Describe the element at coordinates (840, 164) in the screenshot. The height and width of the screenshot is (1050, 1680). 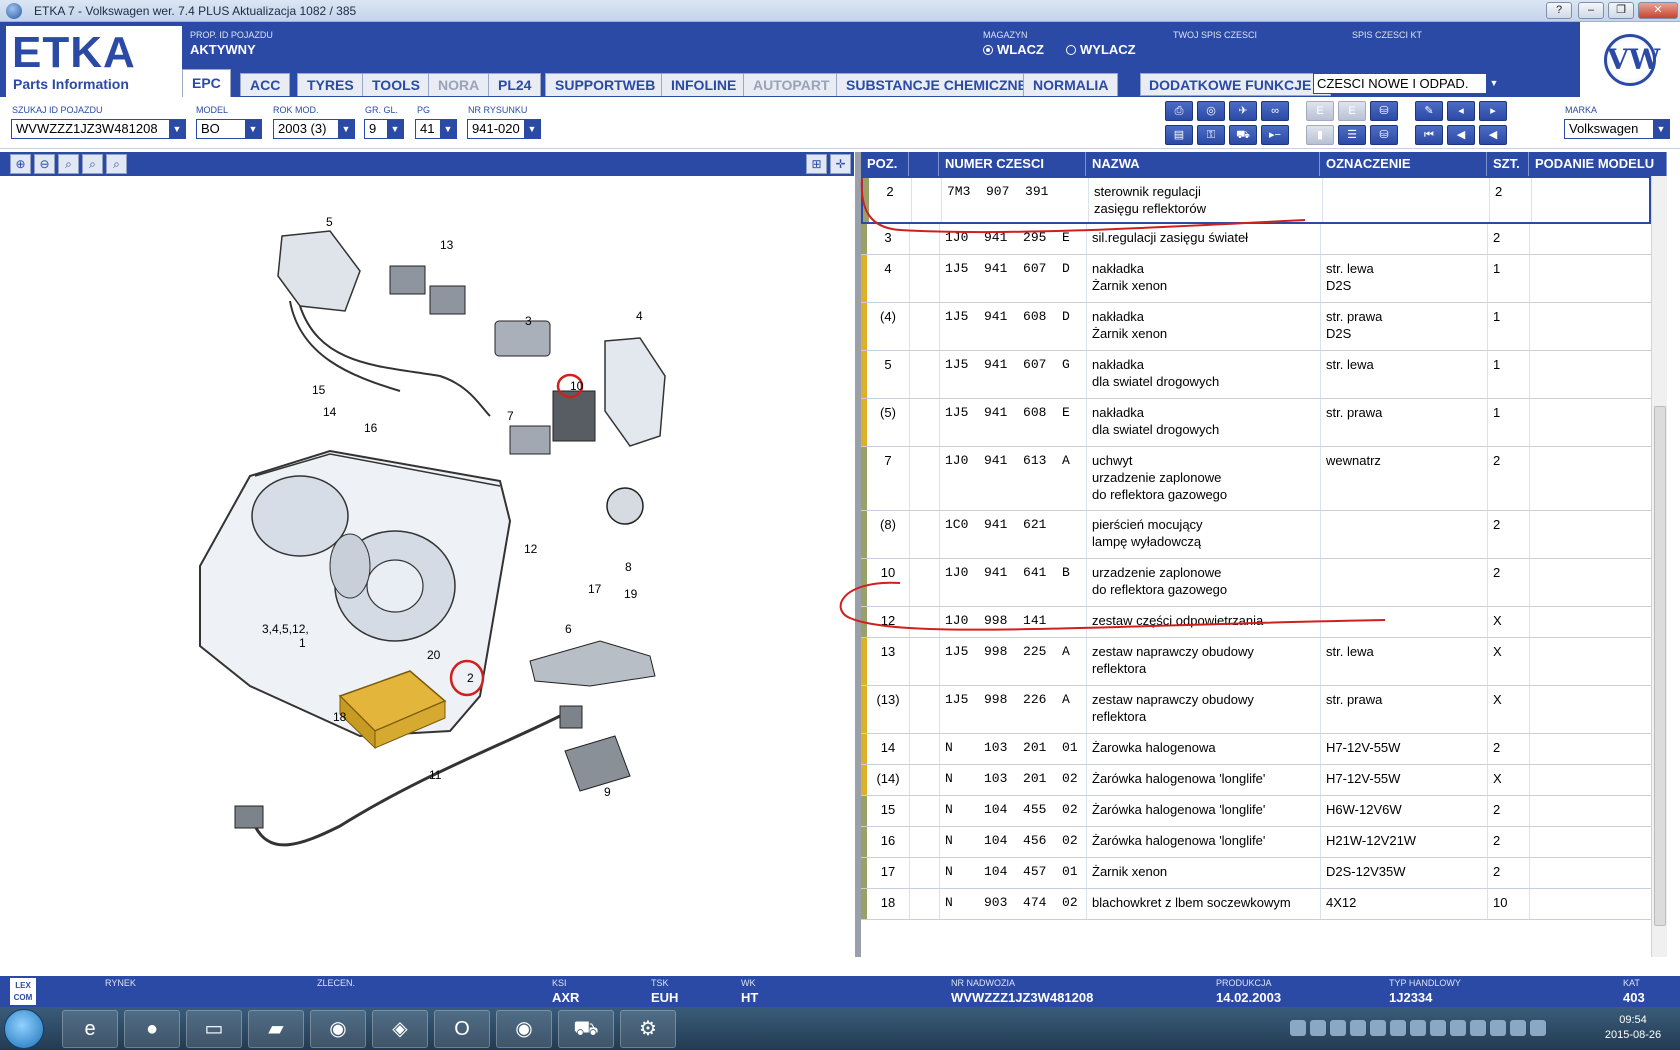
I see `resize-icon: ✛` at that location.